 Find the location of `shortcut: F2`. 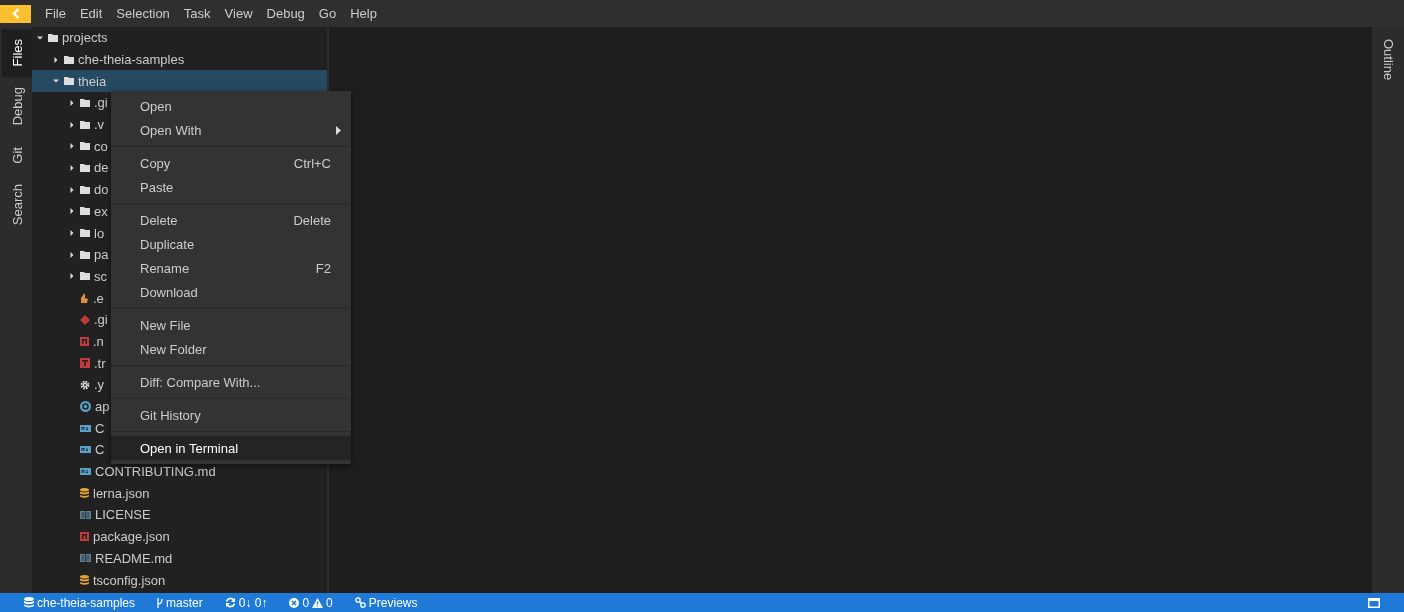

shortcut: F2 is located at coordinates (323, 268).